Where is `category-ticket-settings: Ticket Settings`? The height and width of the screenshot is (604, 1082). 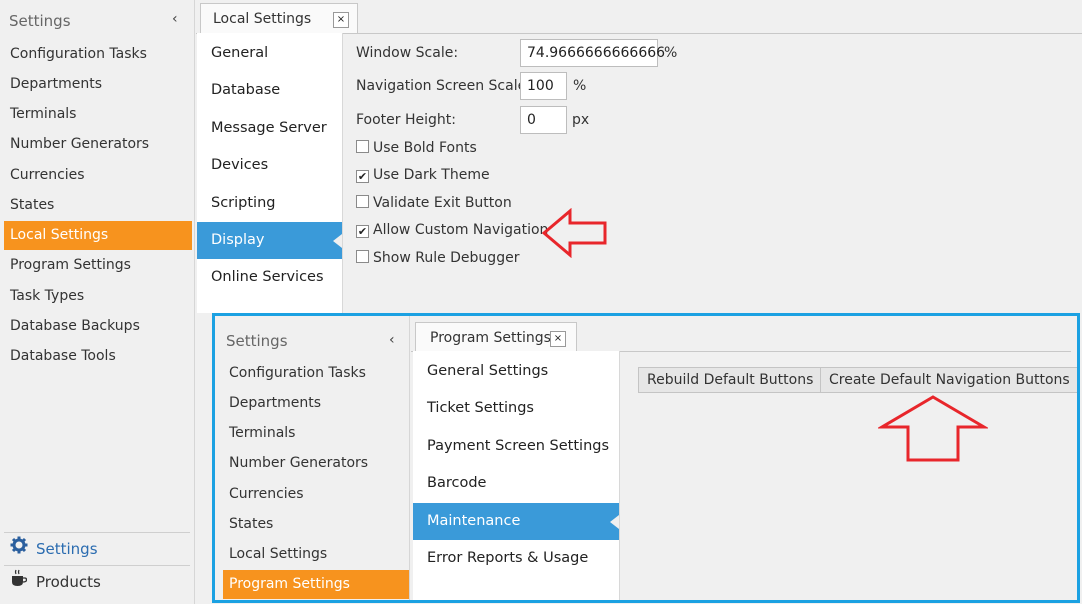
category-ticket-settings: Ticket Settings is located at coordinates (516, 408).